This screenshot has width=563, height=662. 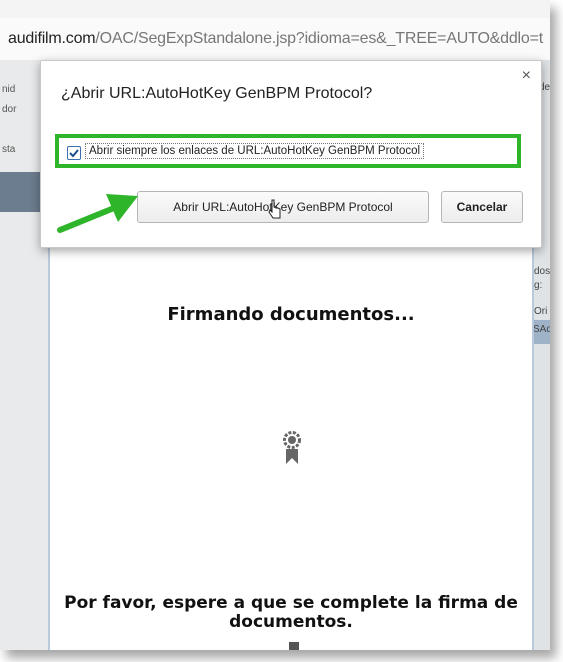 I want to click on close-icon: ×, so click(x=526, y=76).